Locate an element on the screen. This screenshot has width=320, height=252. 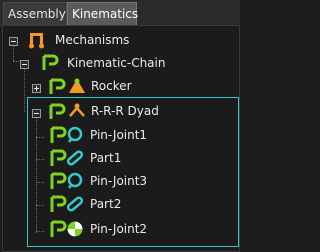
tree-item-pin-joint2: Pin-Joint2 is located at coordinates (150, 229).